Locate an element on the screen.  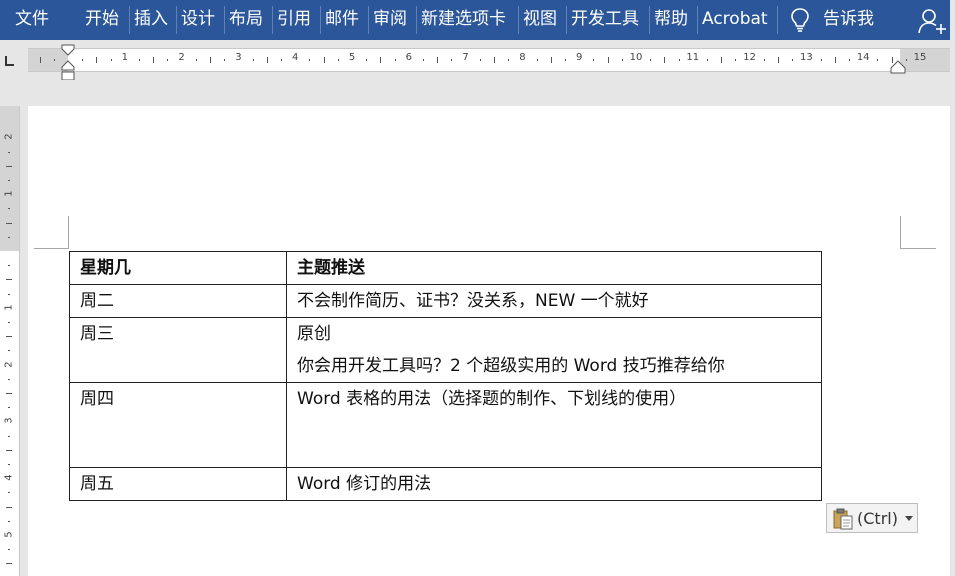
vertical-ruler: 2 1 1 2 3 4 5 is located at coordinates (10, 341).